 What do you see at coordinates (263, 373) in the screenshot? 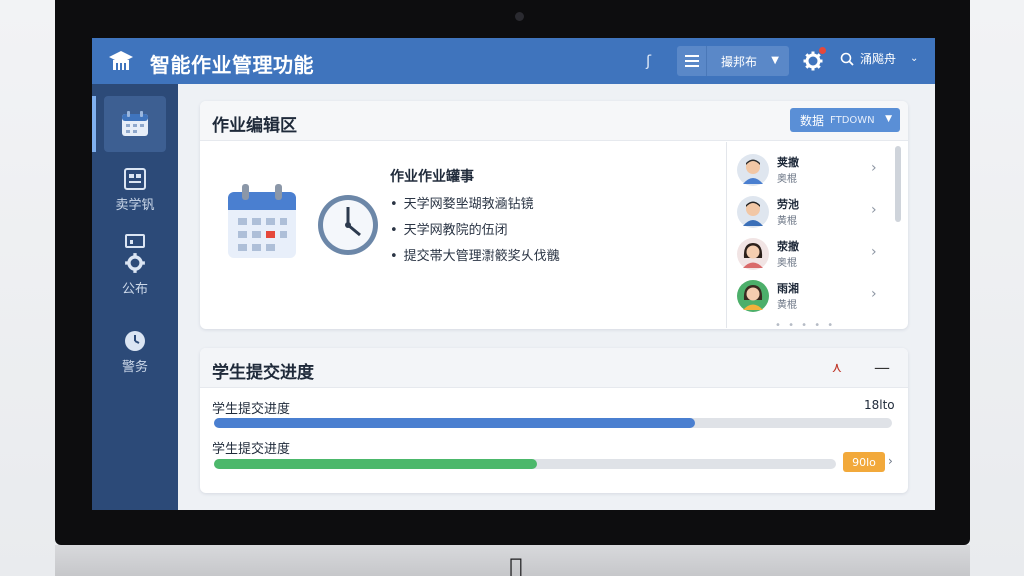
I see `progress-title: 学生提交进度` at bounding box center [263, 373].